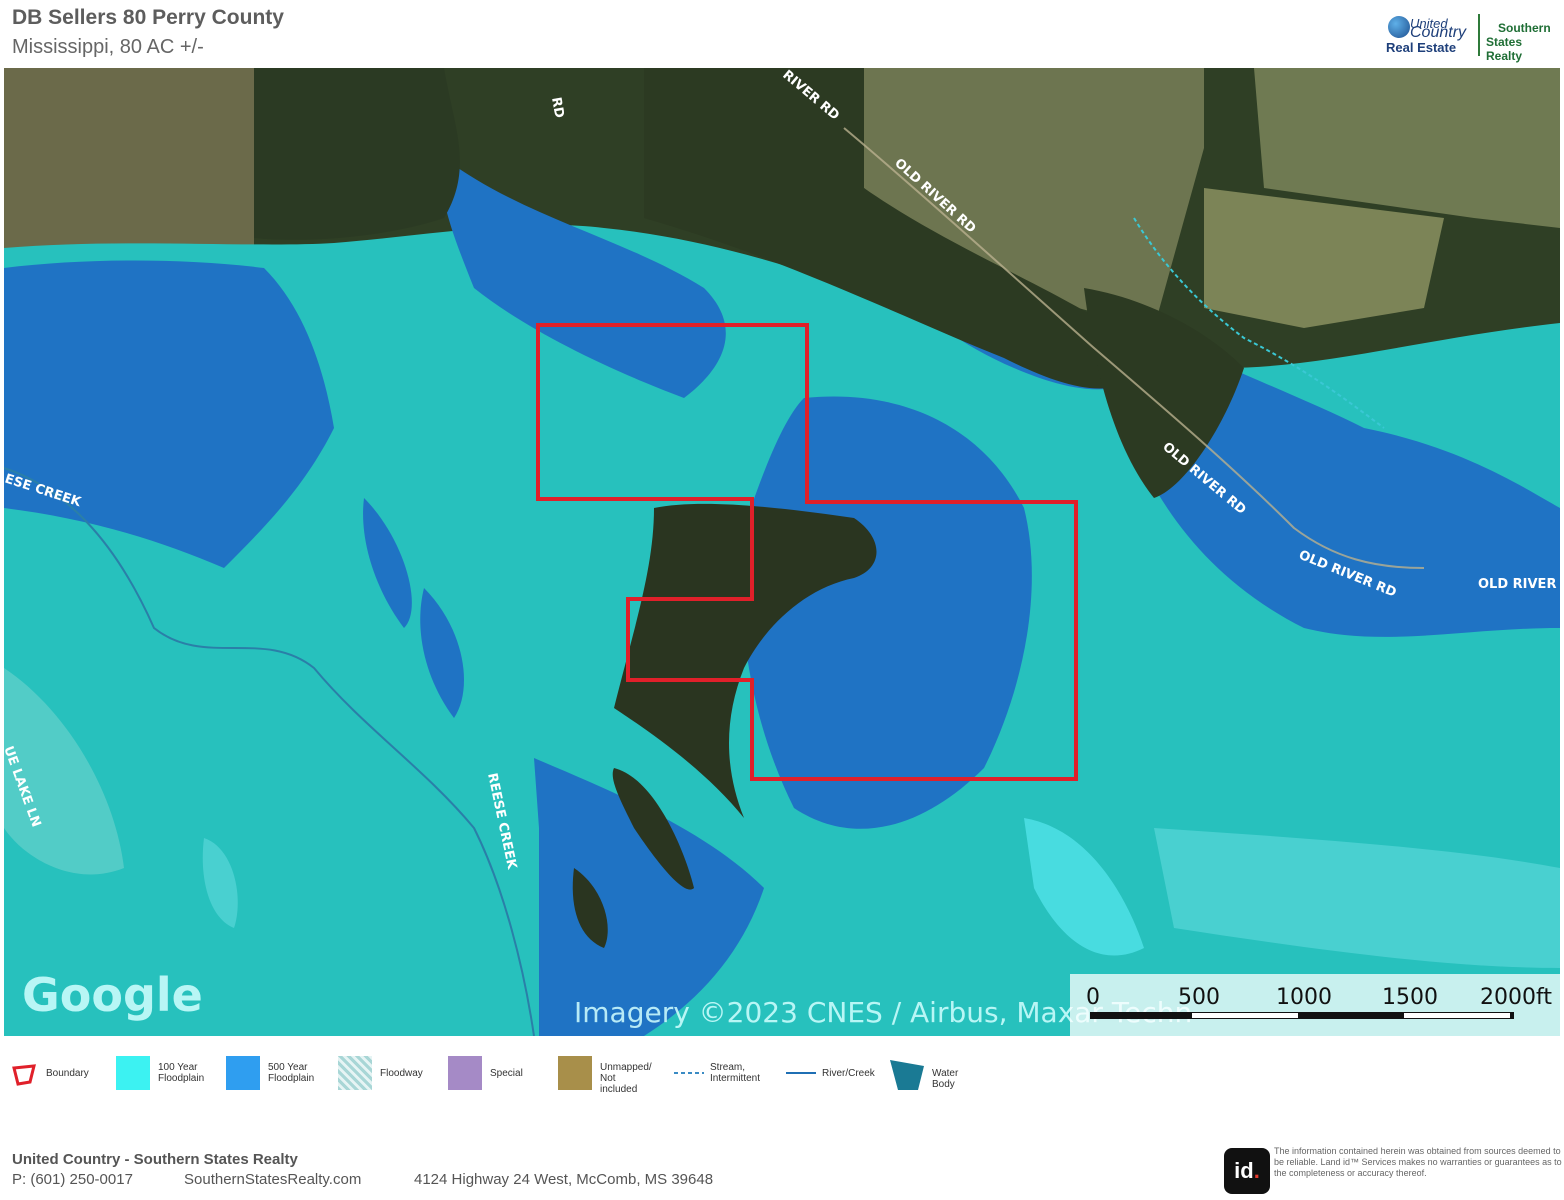 This screenshot has height=1200, width=1564. I want to click on logo-divider, so click(1479, 35).